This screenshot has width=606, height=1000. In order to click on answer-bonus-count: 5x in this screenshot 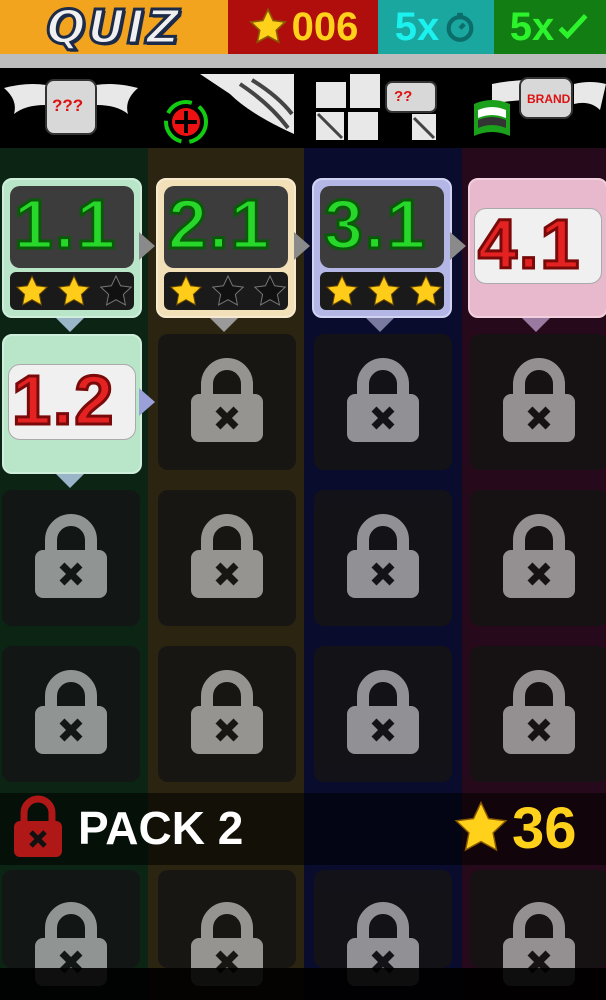, I will do `click(532, 26)`.